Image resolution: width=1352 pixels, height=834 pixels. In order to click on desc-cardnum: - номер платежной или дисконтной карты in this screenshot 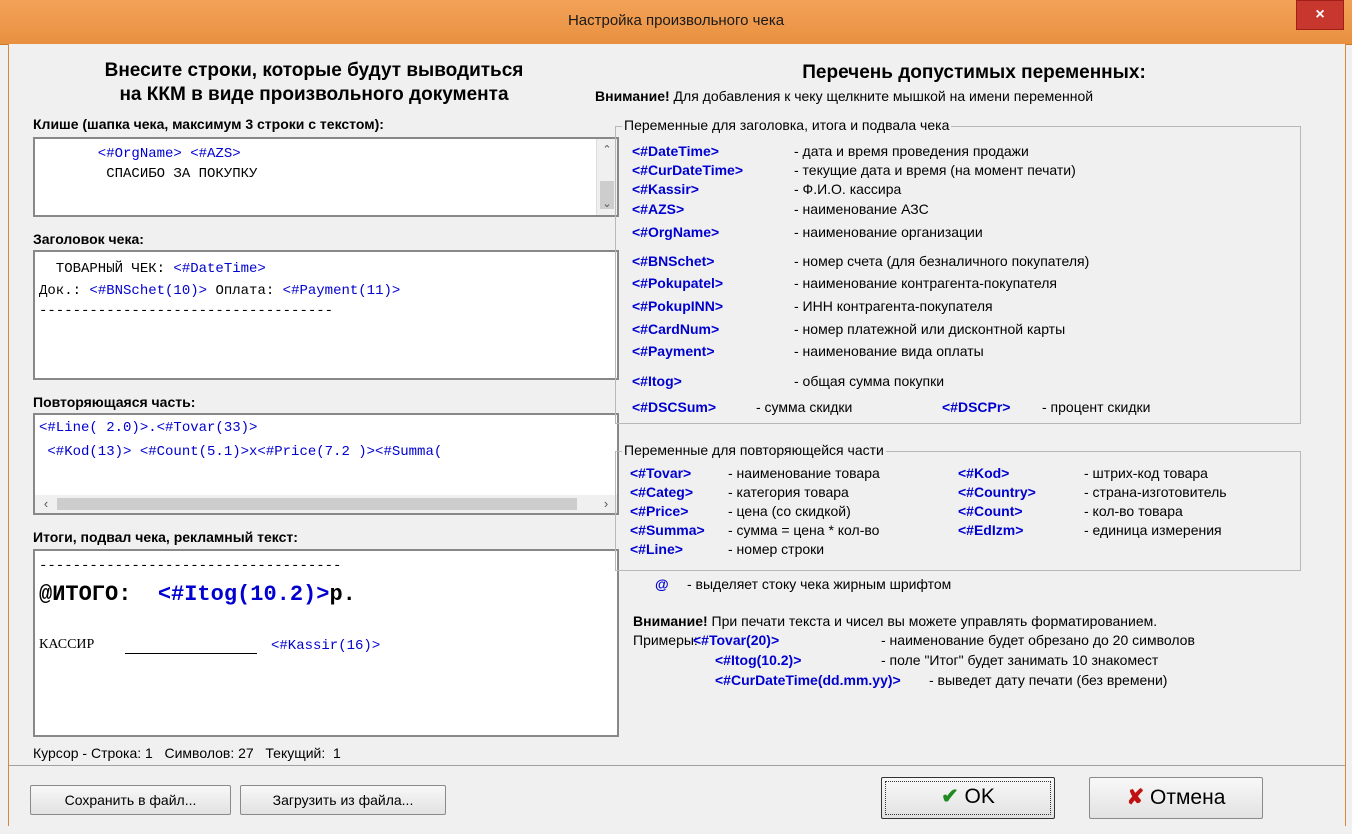, I will do `click(930, 329)`.